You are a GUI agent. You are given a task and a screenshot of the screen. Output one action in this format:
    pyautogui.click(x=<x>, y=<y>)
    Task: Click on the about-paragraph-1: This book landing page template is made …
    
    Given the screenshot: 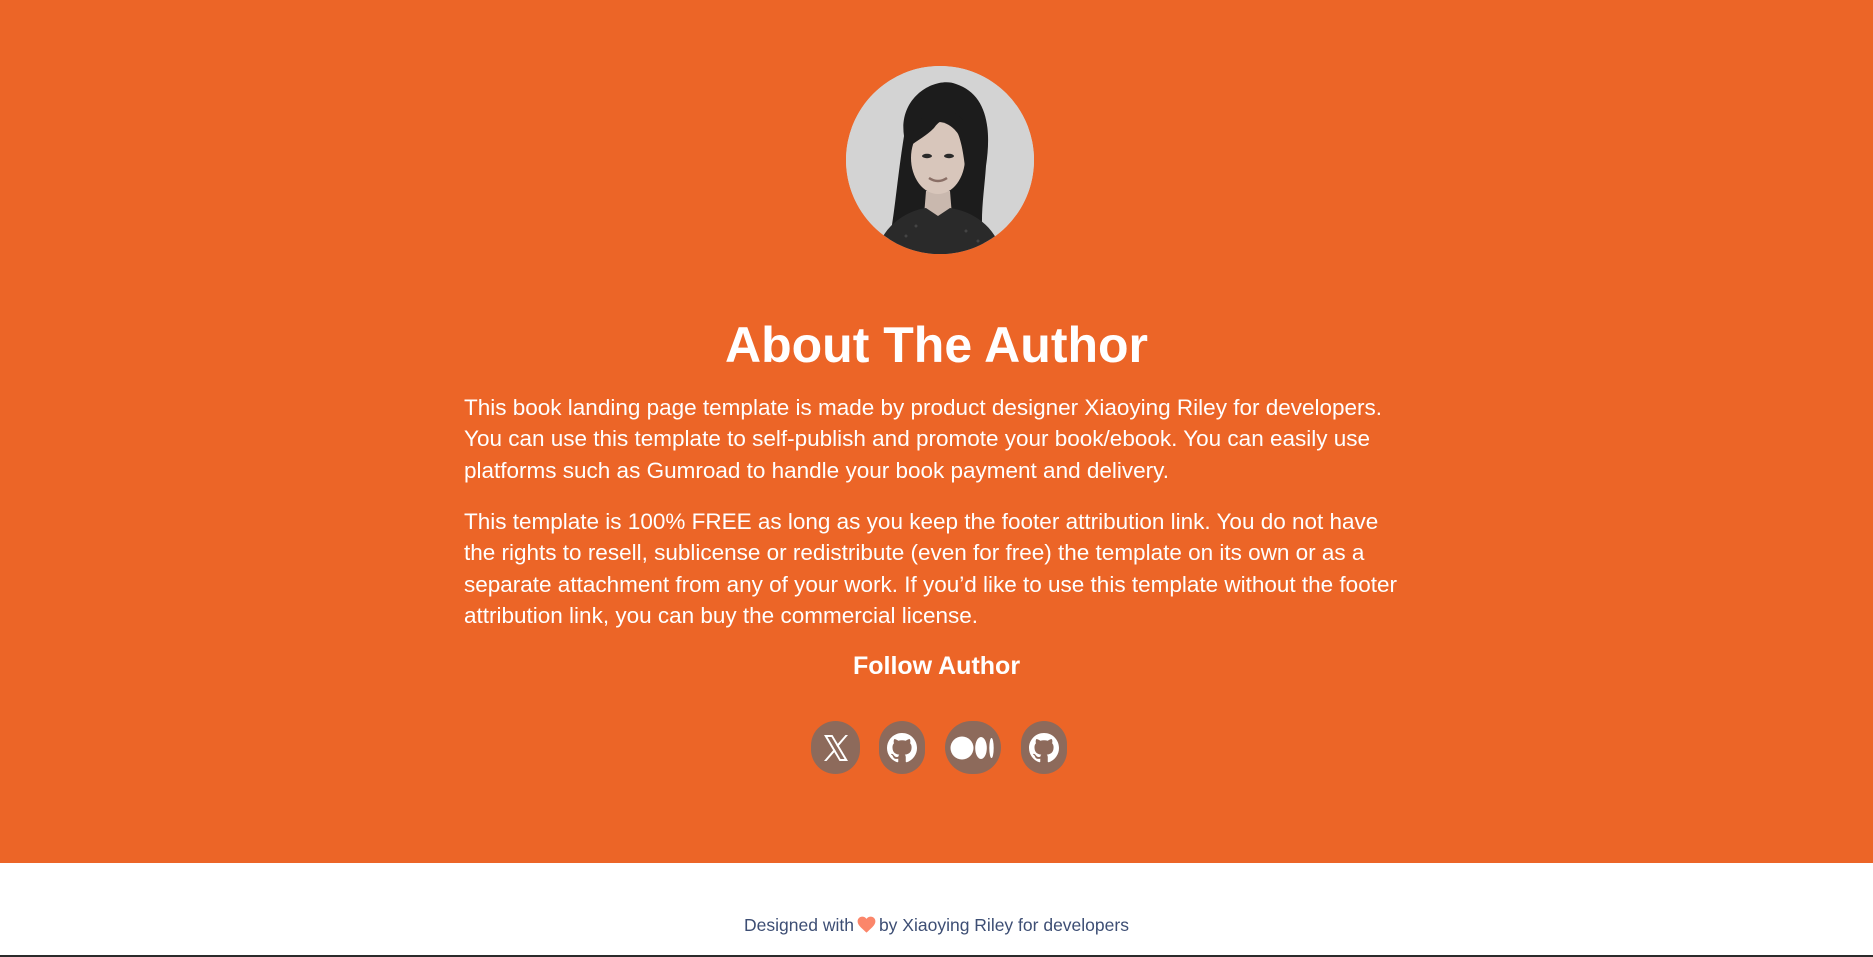 What is the action you would take?
    pyautogui.click(x=923, y=439)
    